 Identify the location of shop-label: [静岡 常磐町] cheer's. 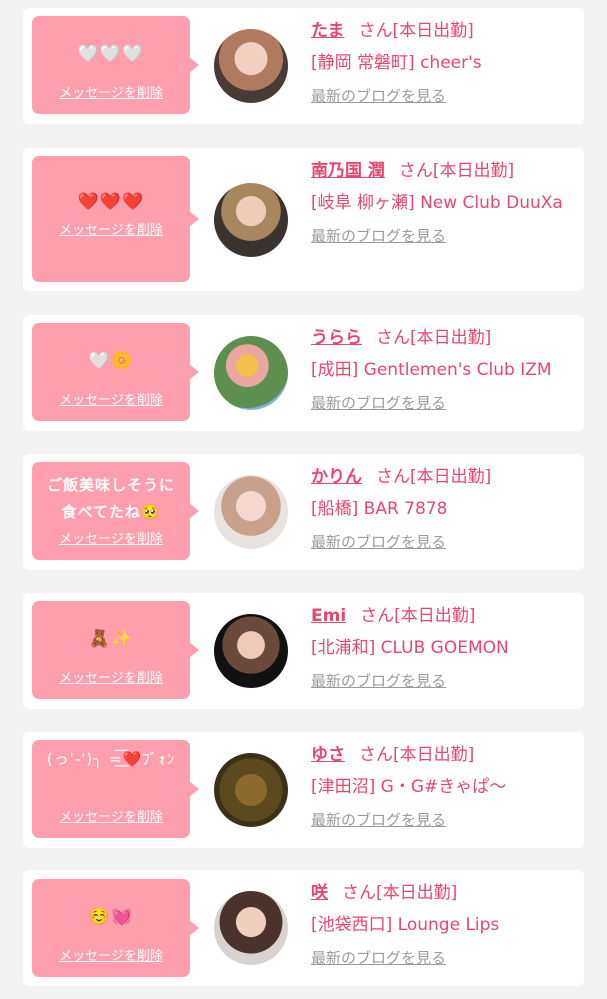
(396, 63).